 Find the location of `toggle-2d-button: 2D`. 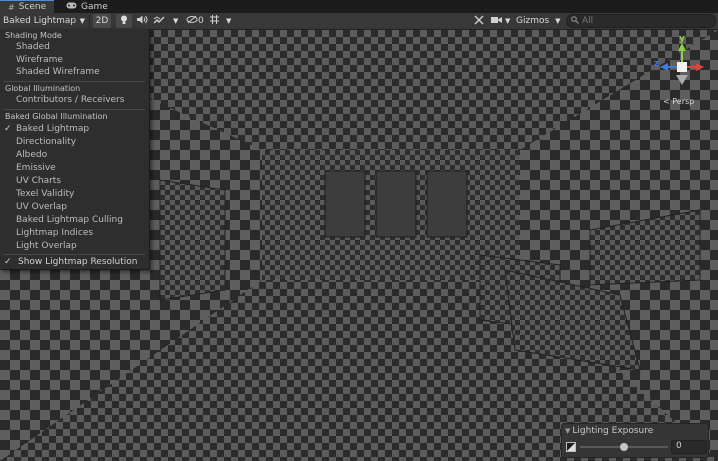

toggle-2d-button: 2D is located at coordinates (102, 21).